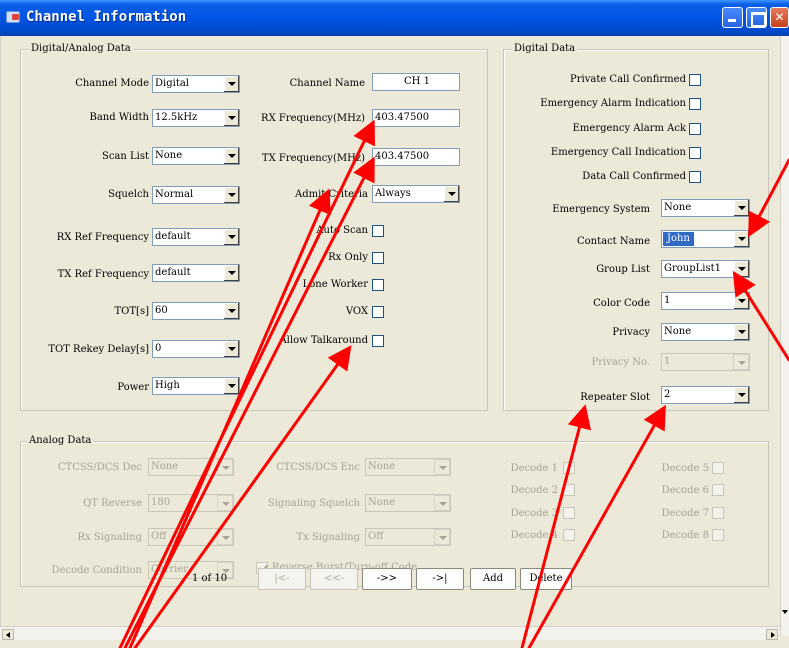  What do you see at coordinates (629, 128) in the screenshot?
I see `emergency-alarm-ack-label: Emergency Alarm Ack` at bounding box center [629, 128].